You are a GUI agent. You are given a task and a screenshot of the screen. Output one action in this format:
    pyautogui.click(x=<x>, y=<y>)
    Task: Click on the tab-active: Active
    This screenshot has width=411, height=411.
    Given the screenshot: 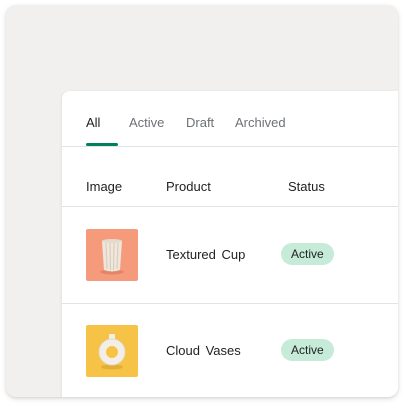 What is the action you would take?
    pyautogui.click(x=146, y=122)
    